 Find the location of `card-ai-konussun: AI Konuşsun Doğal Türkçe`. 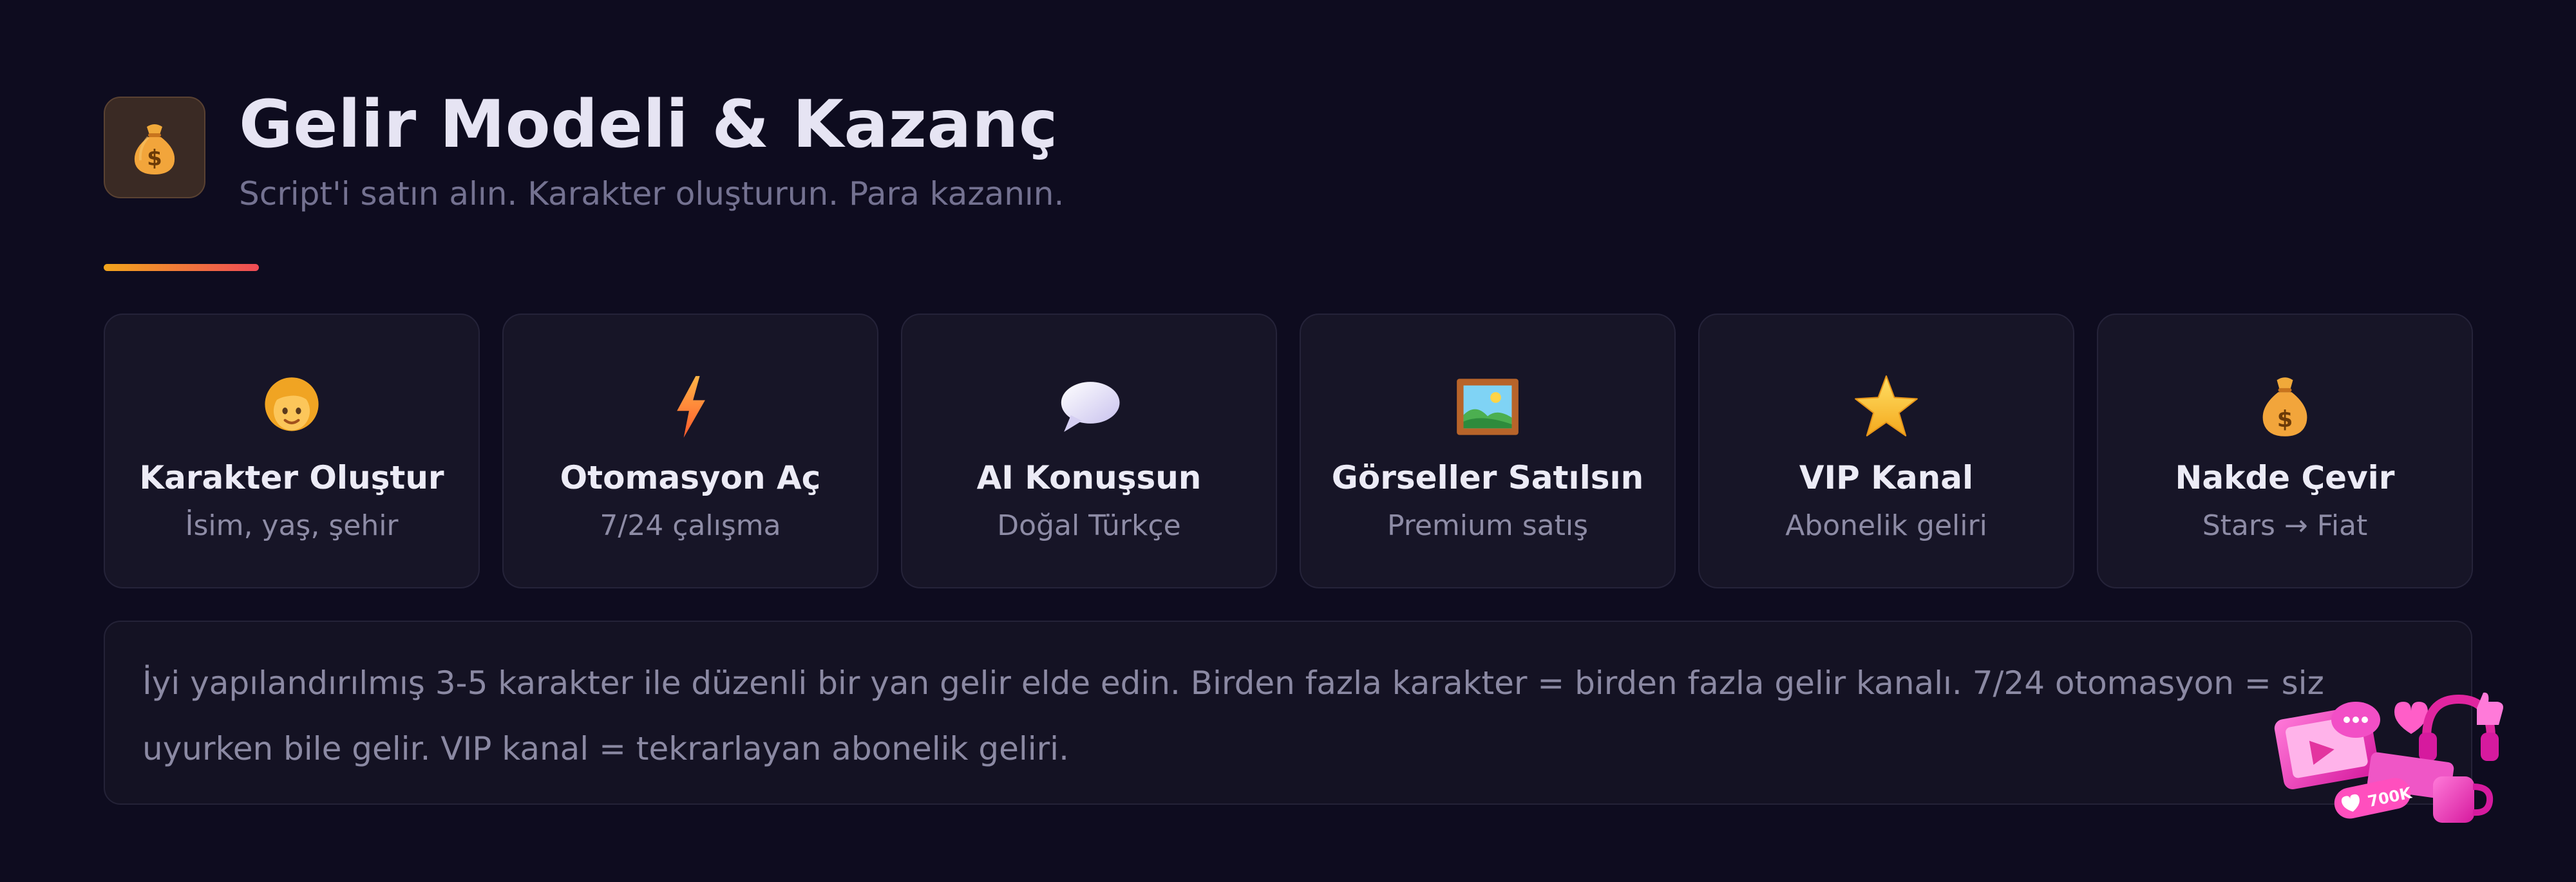

card-ai-konussun: AI Konuşsun Doğal Türkçe is located at coordinates (1089, 451).